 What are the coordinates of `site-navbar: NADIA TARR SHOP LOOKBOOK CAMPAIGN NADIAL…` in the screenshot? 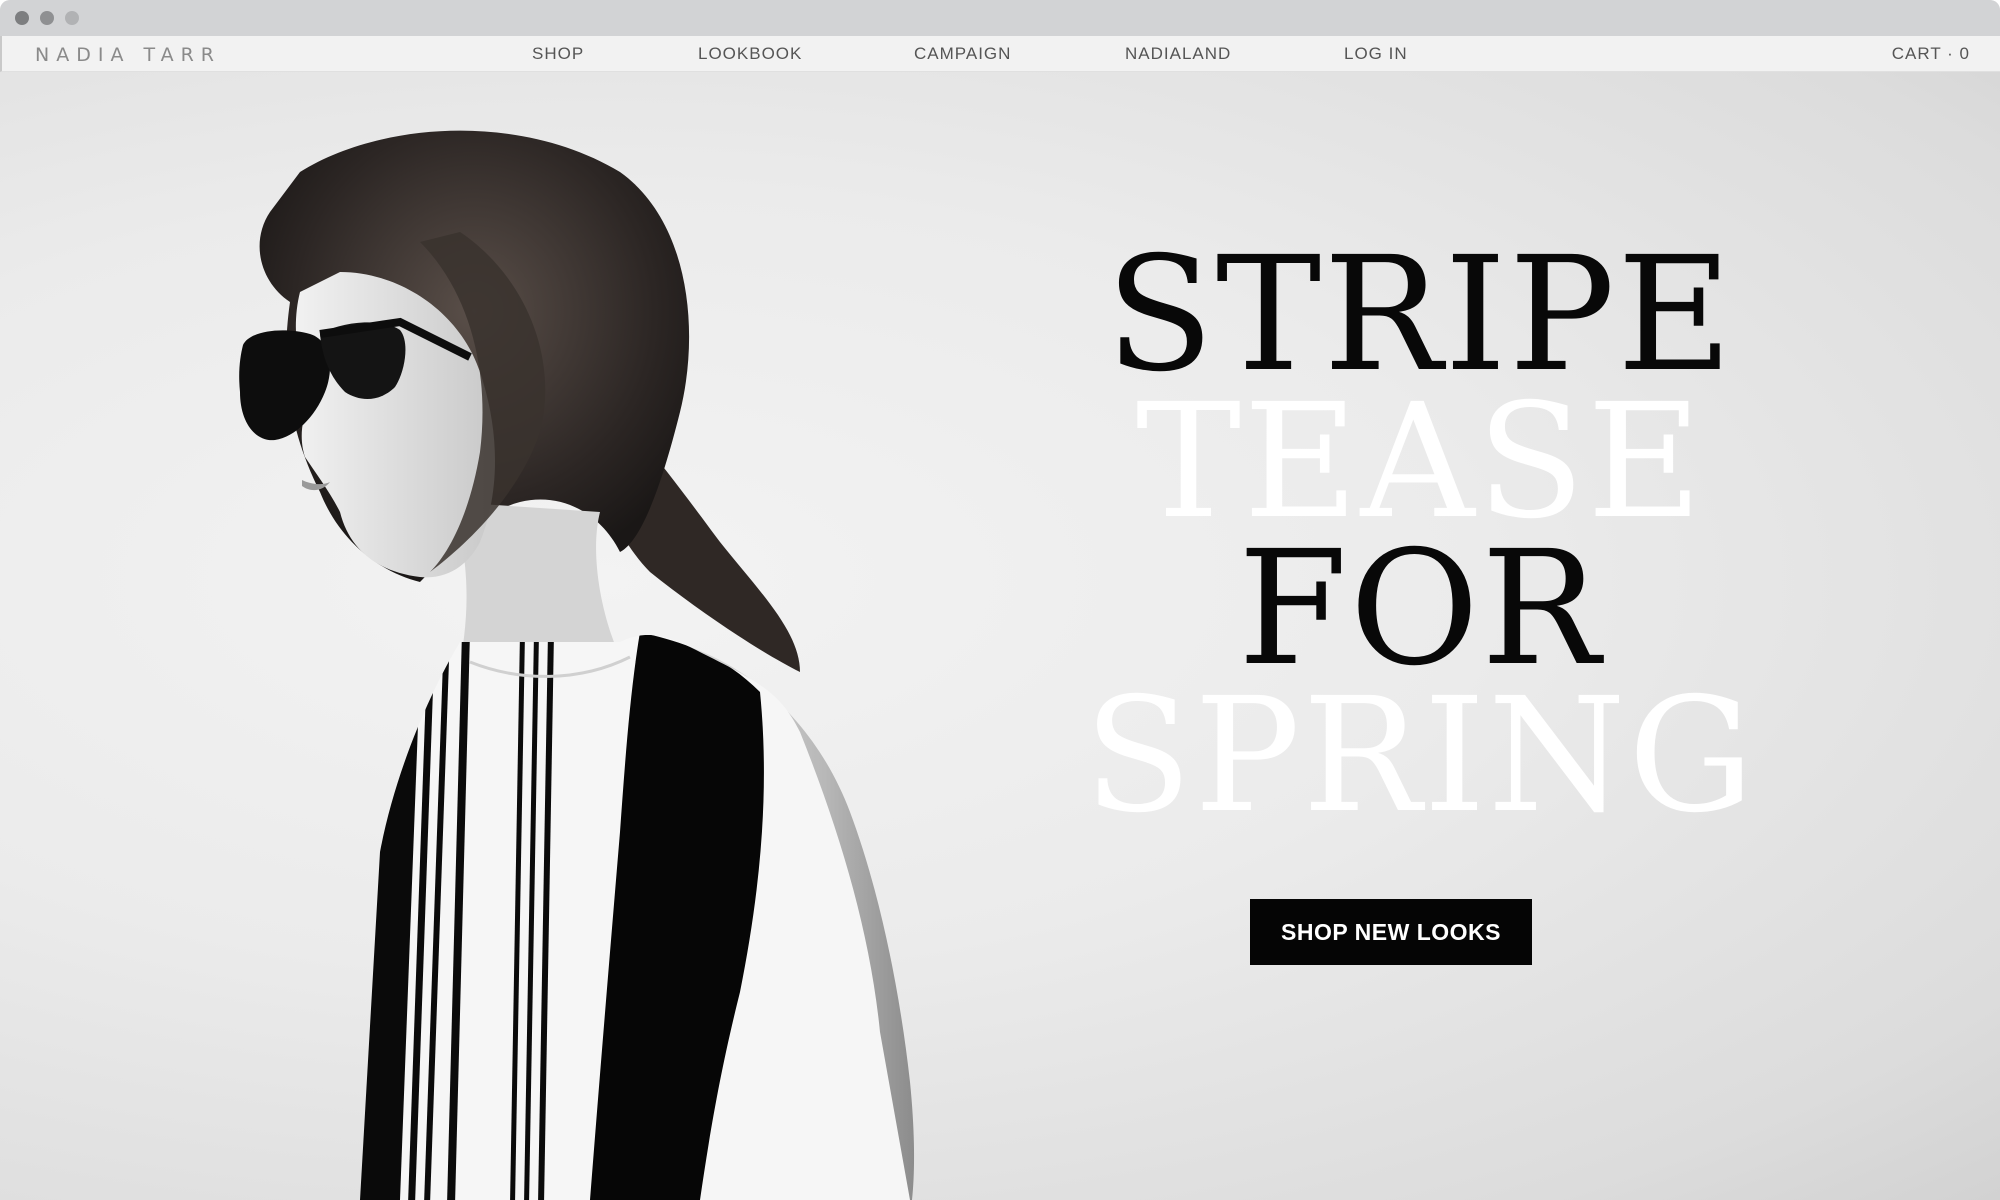 It's located at (1000, 54).